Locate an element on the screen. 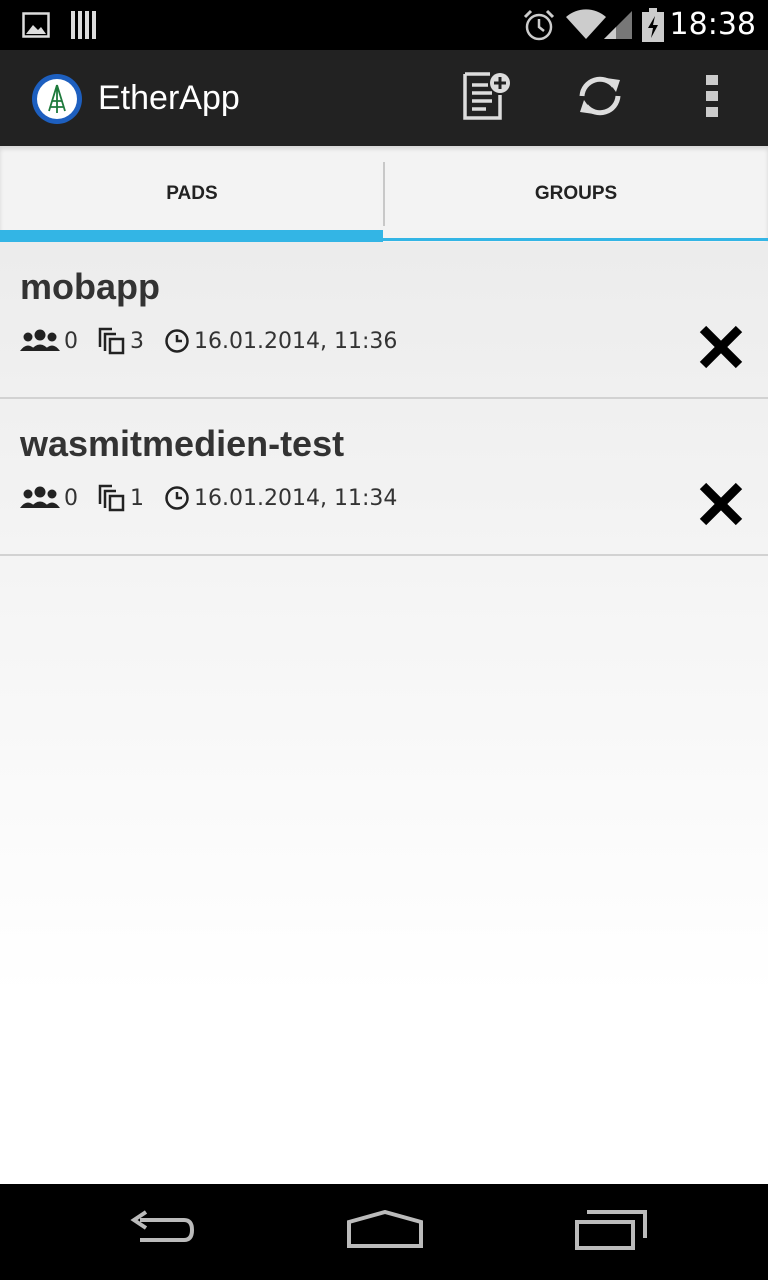 The image size is (768, 1280). new-pad-icon is located at coordinates (486, 98).